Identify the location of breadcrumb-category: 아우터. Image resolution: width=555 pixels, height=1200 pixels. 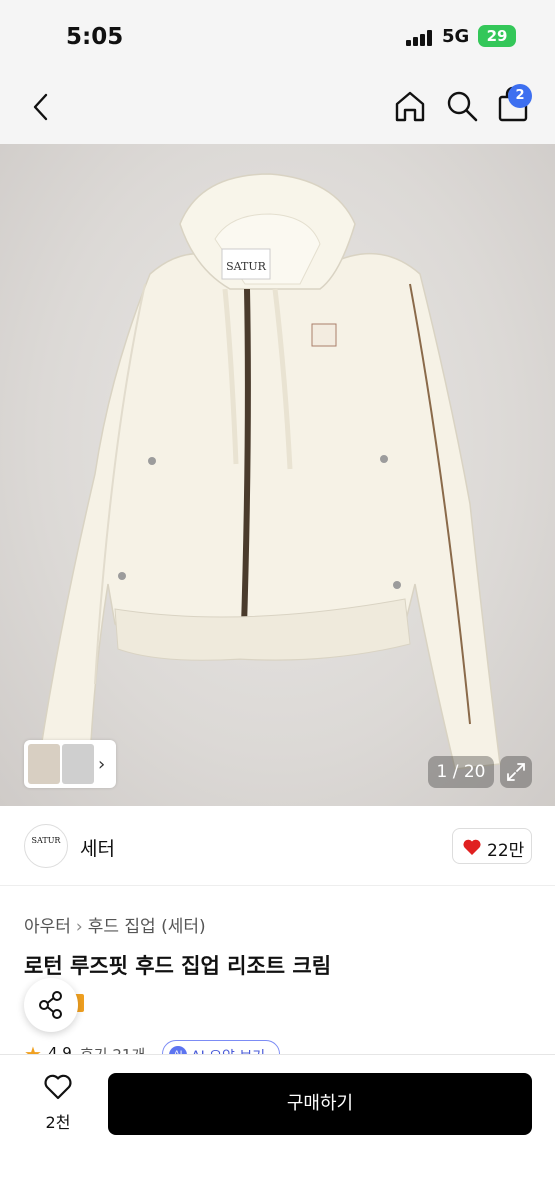
(47, 927).